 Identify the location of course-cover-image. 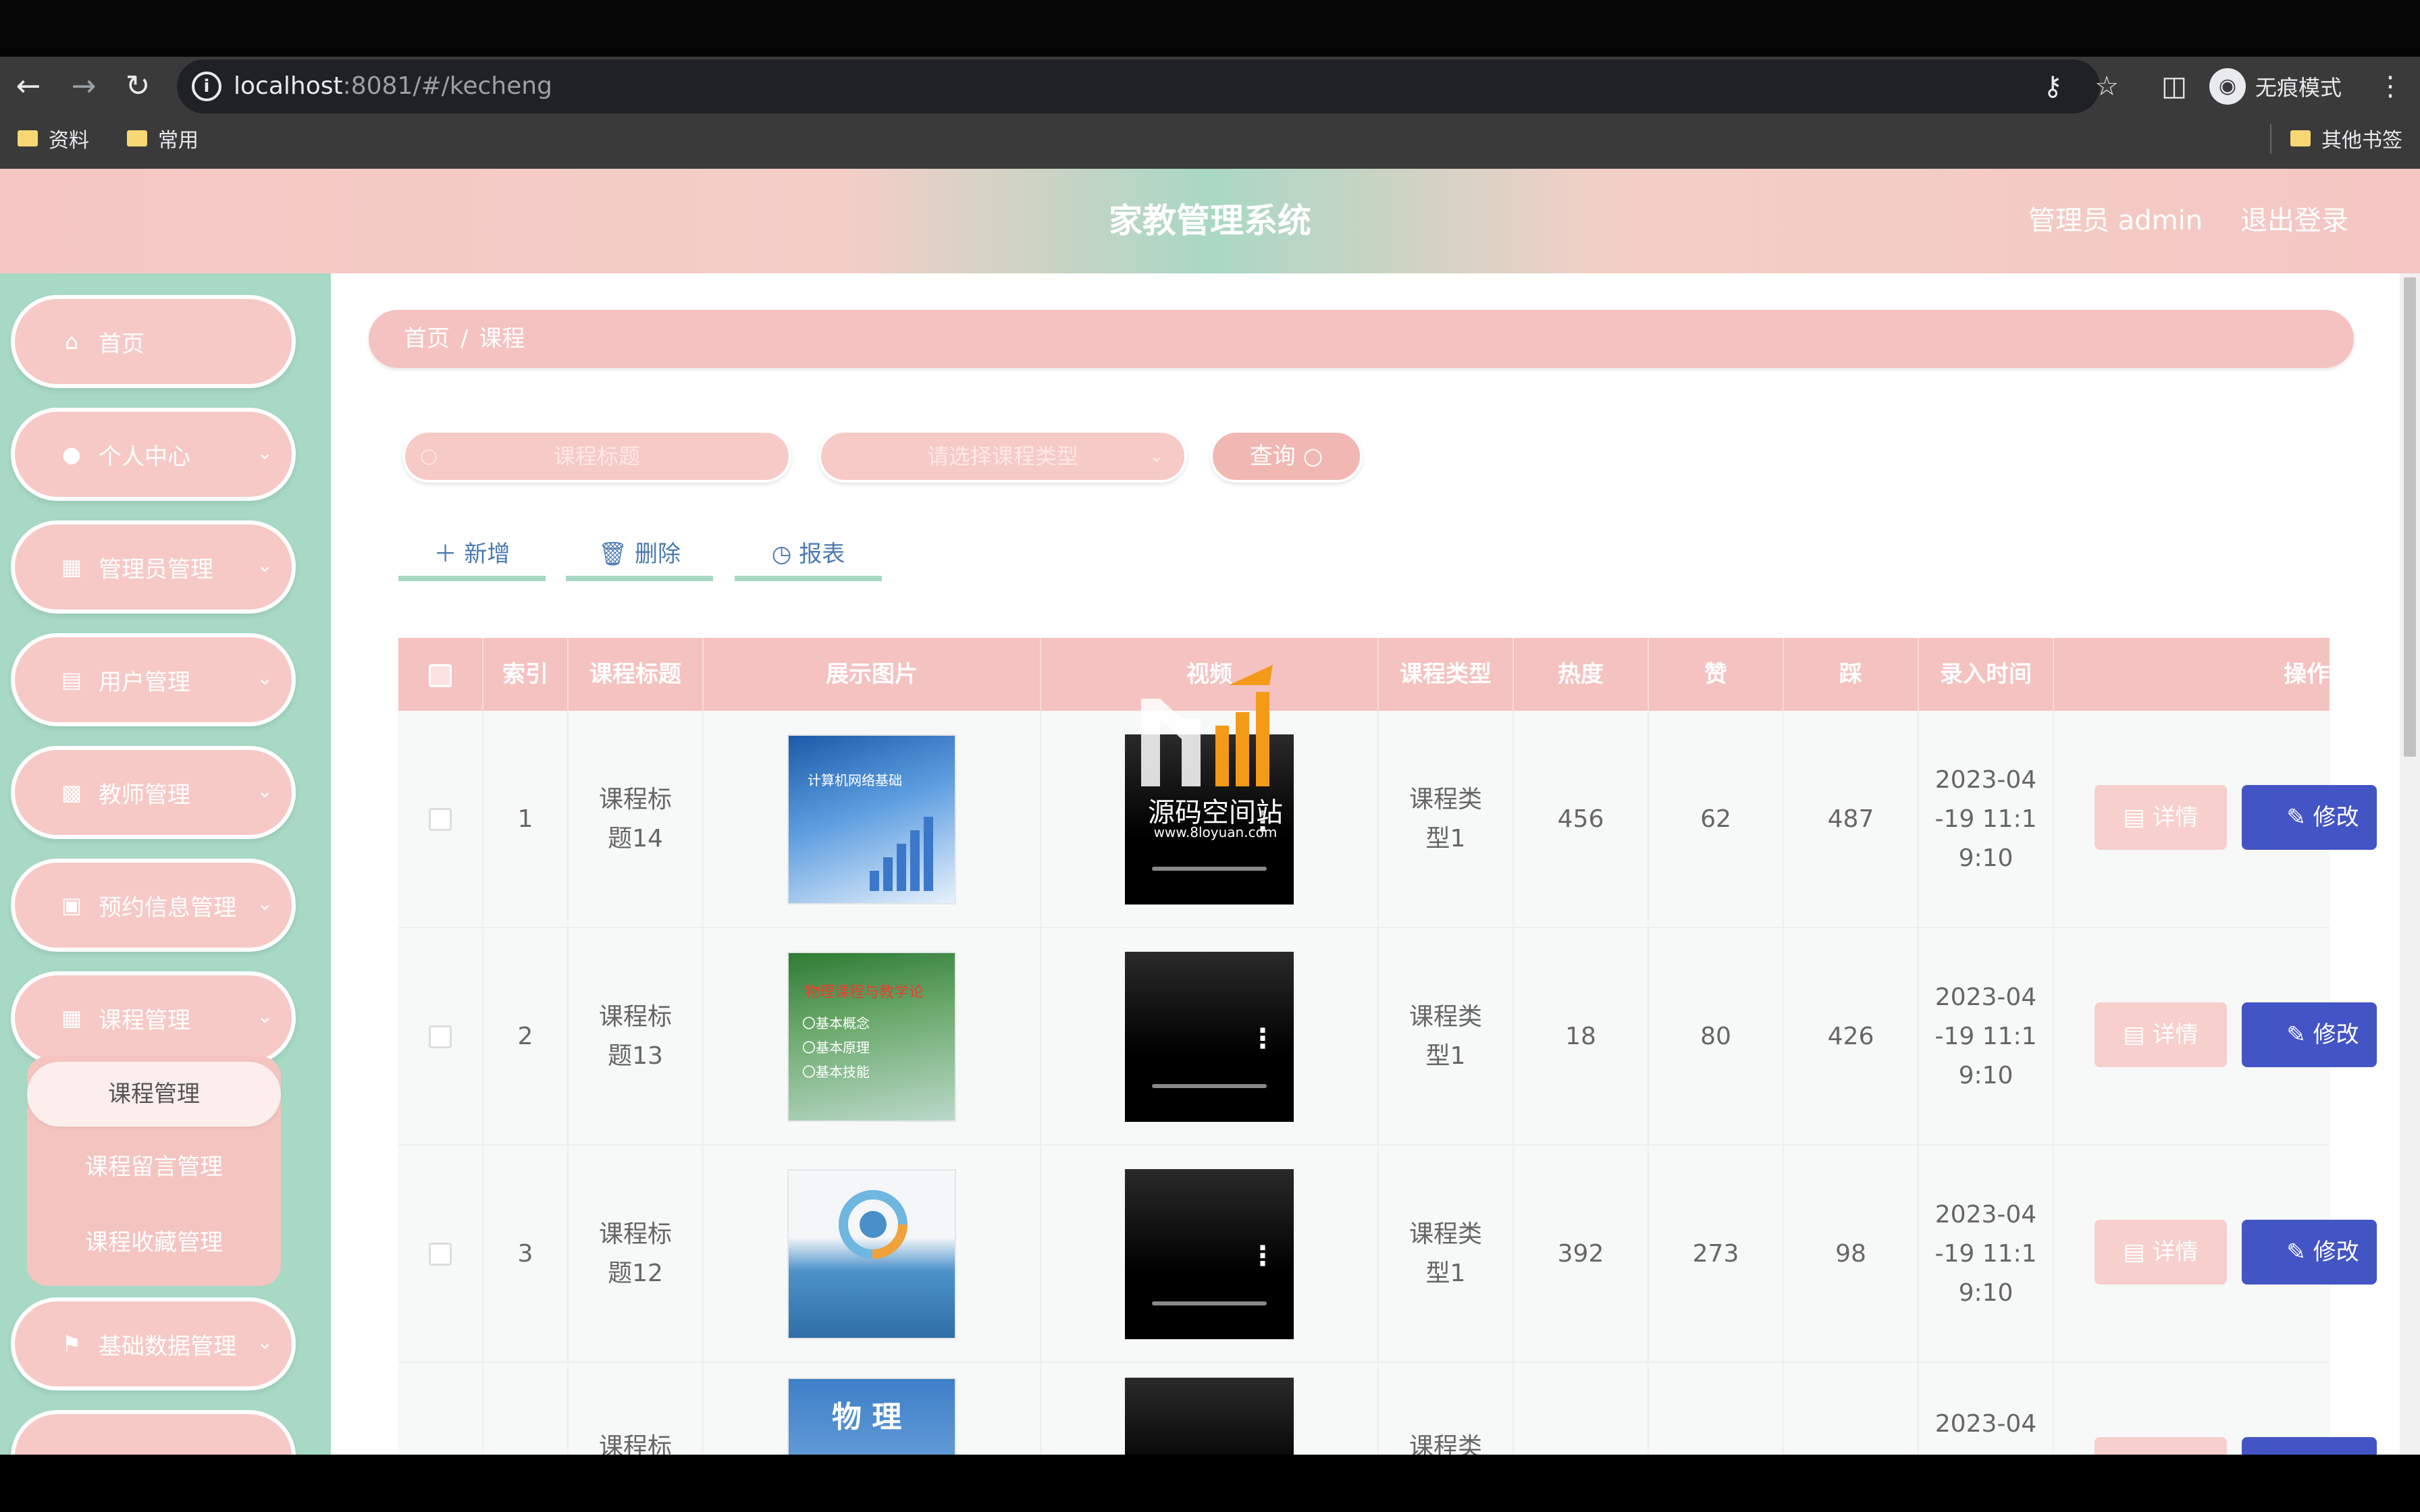
(871, 1254).